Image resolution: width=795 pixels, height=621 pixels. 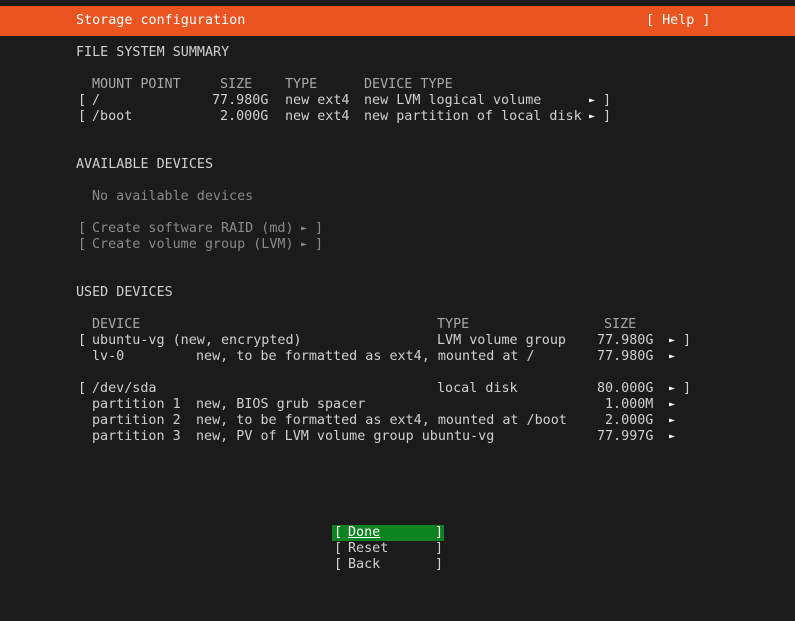 What do you see at coordinates (124, 388) in the screenshot?
I see `device-name: /dev/sda` at bounding box center [124, 388].